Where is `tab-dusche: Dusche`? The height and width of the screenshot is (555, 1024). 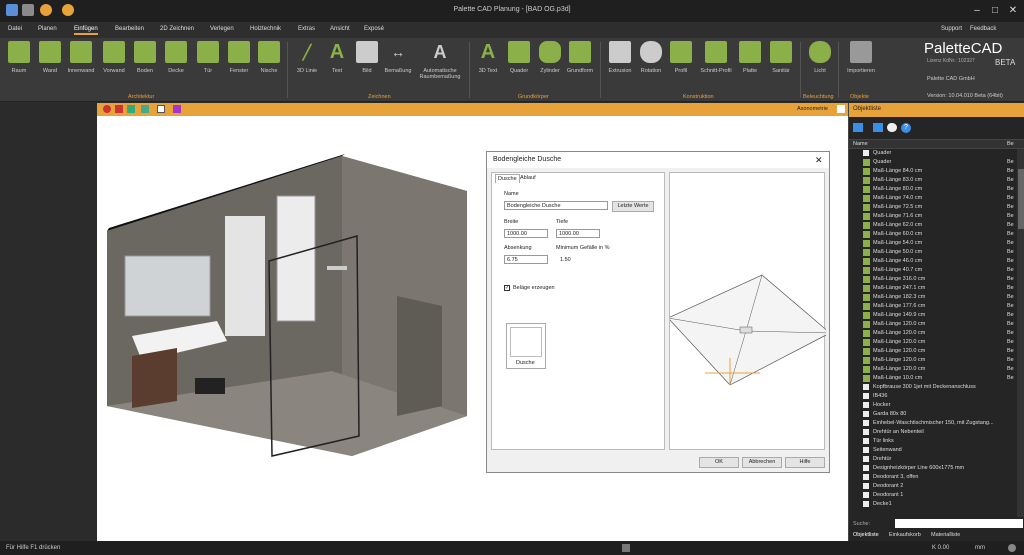 tab-dusche: Dusche is located at coordinates (507, 178).